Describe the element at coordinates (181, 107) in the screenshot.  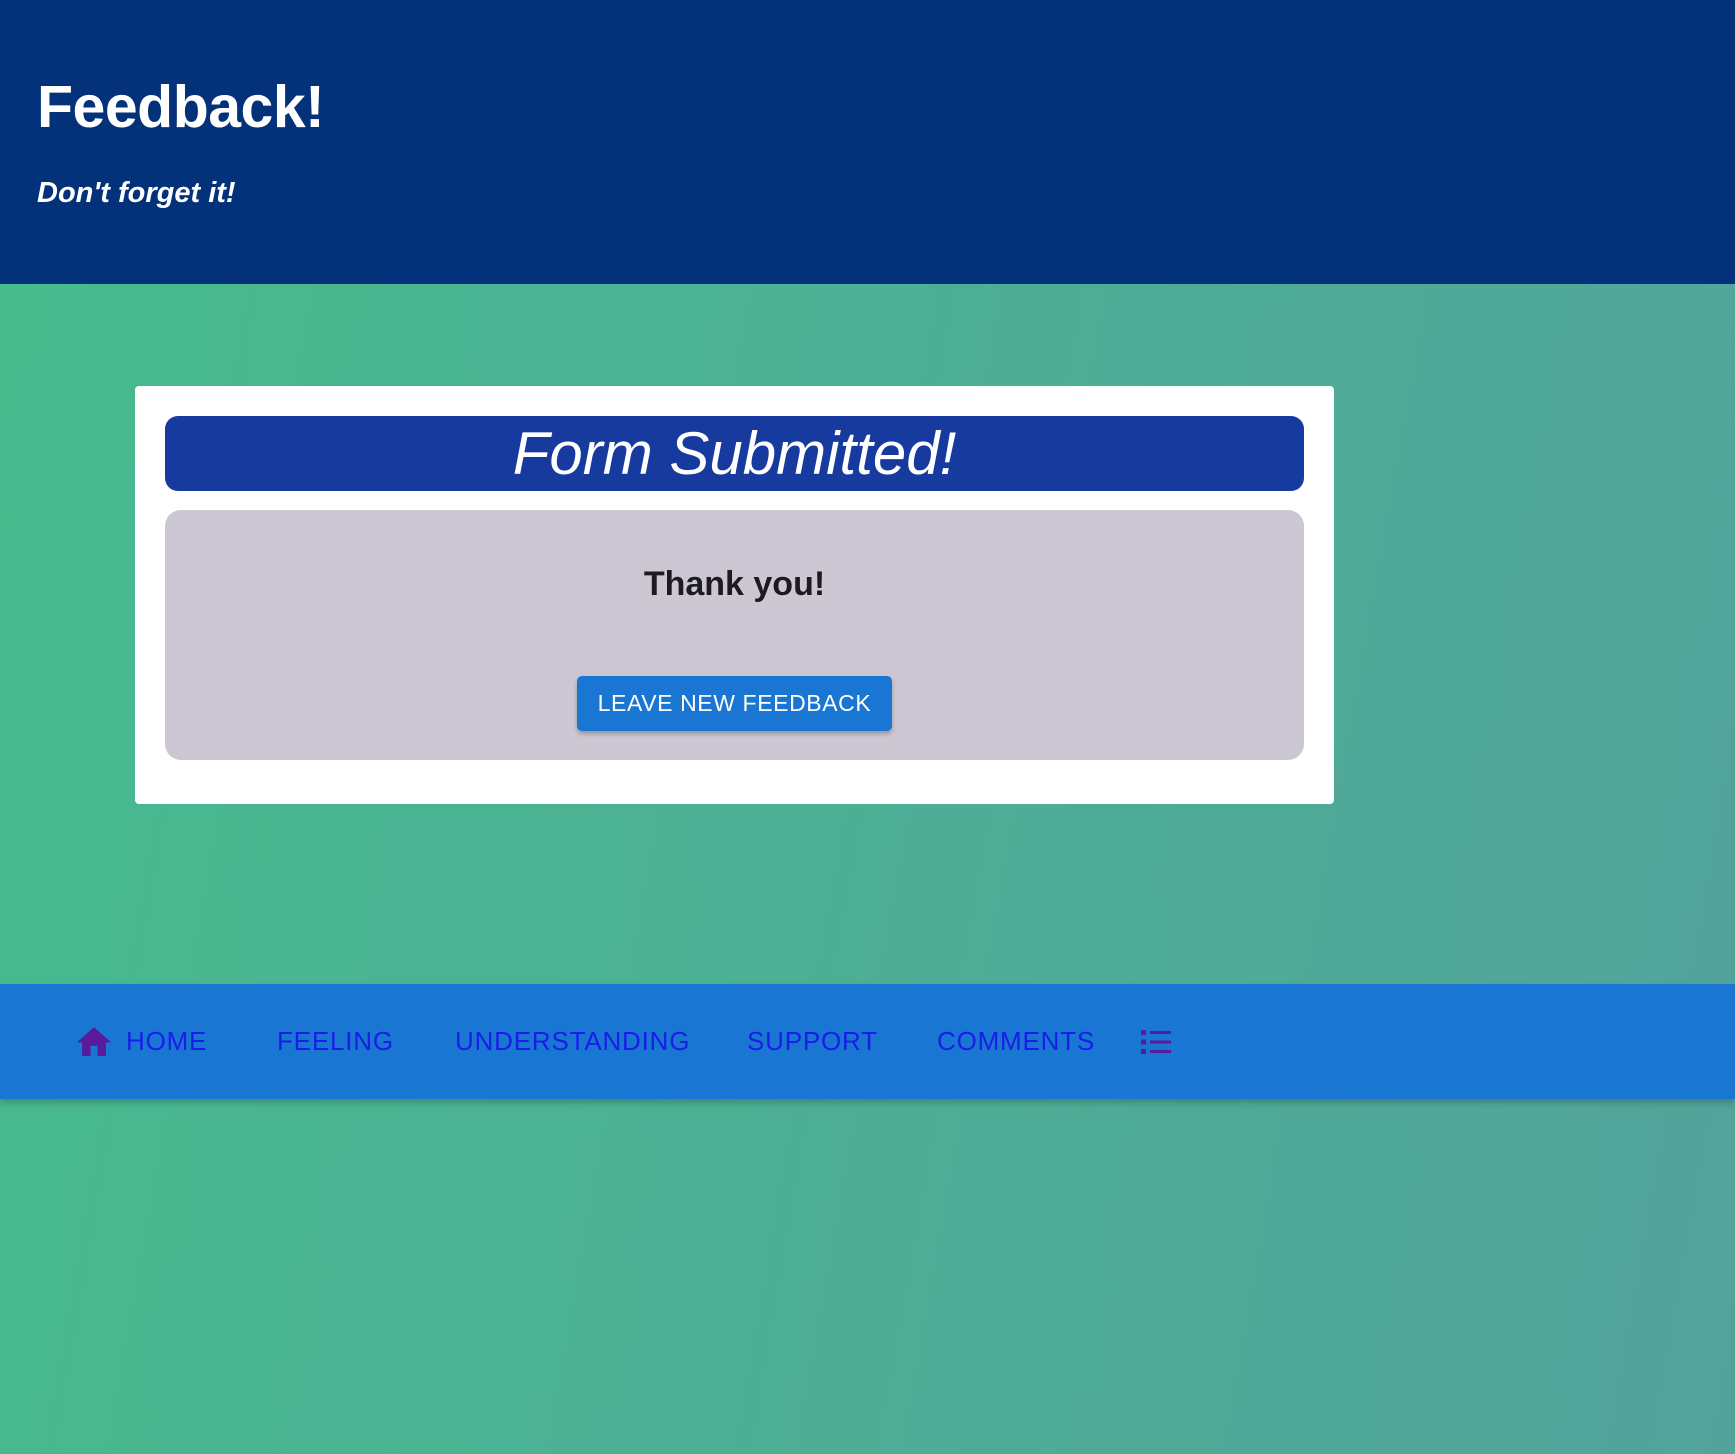
I see `app-title: Feedback!` at that location.